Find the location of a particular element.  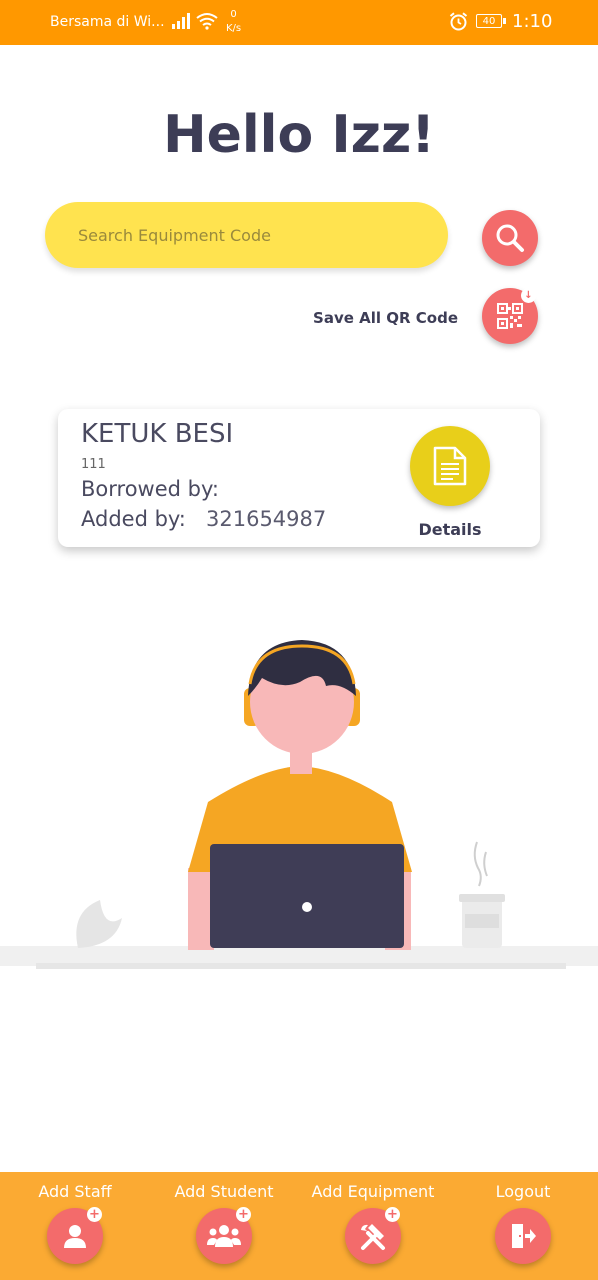

nav-logout-label: Logout is located at coordinates (523, 1191).